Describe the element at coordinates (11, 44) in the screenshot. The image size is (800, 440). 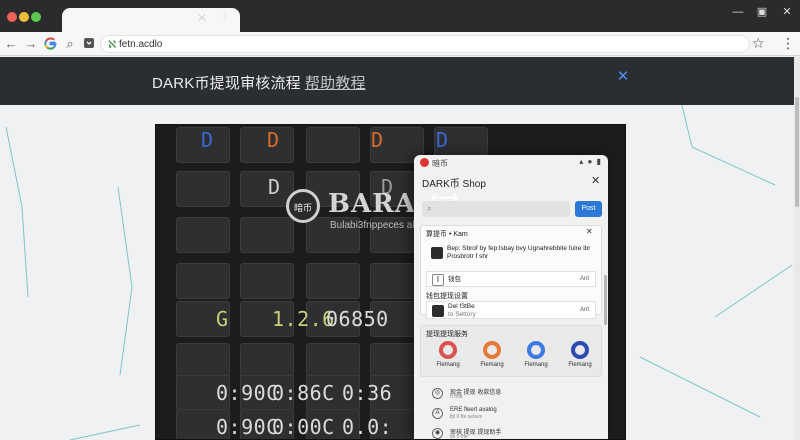
I see `back-icon: ←` at that location.